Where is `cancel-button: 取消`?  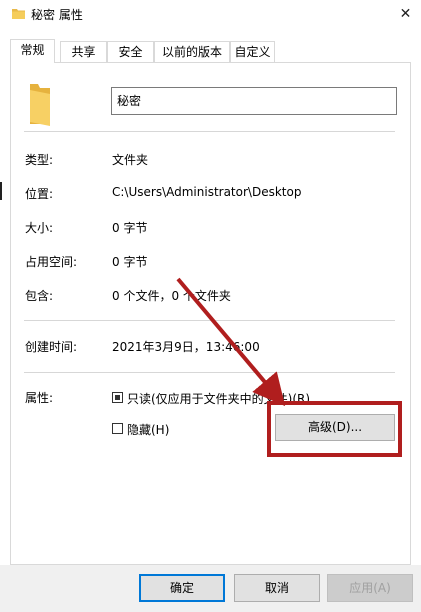
cancel-button: 取消 is located at coordinates (277, 588).